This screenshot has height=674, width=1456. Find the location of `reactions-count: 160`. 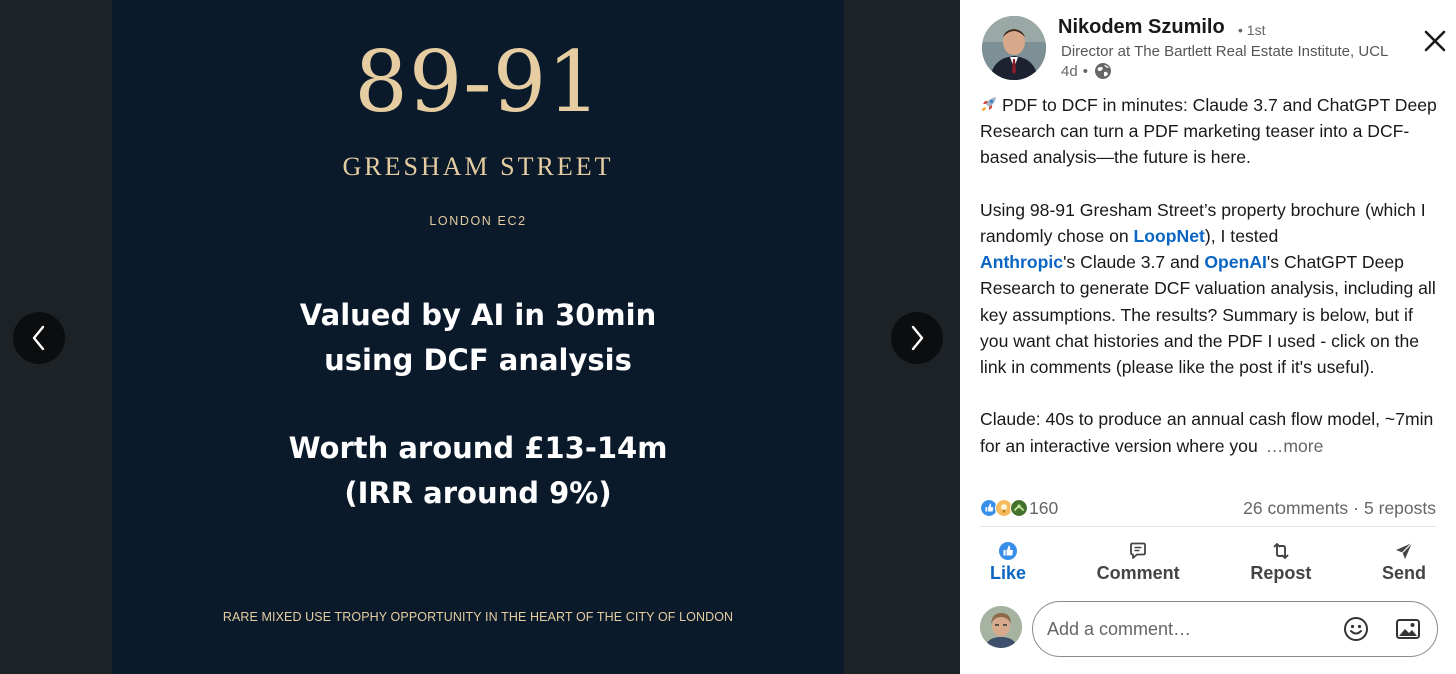

reactions-count: 160 is located at coordinates (1044, 507).